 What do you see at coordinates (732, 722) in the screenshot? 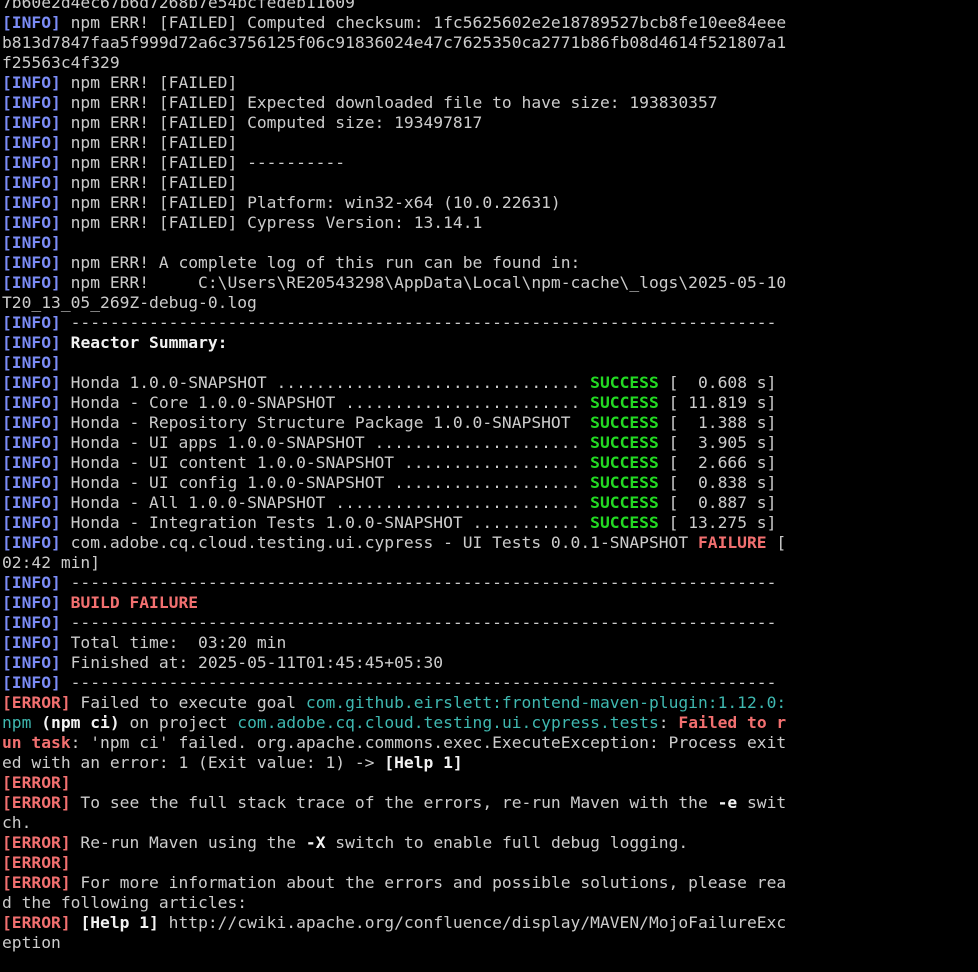
I see `failure-status: Failed to r` at bounding box center [732, 722].